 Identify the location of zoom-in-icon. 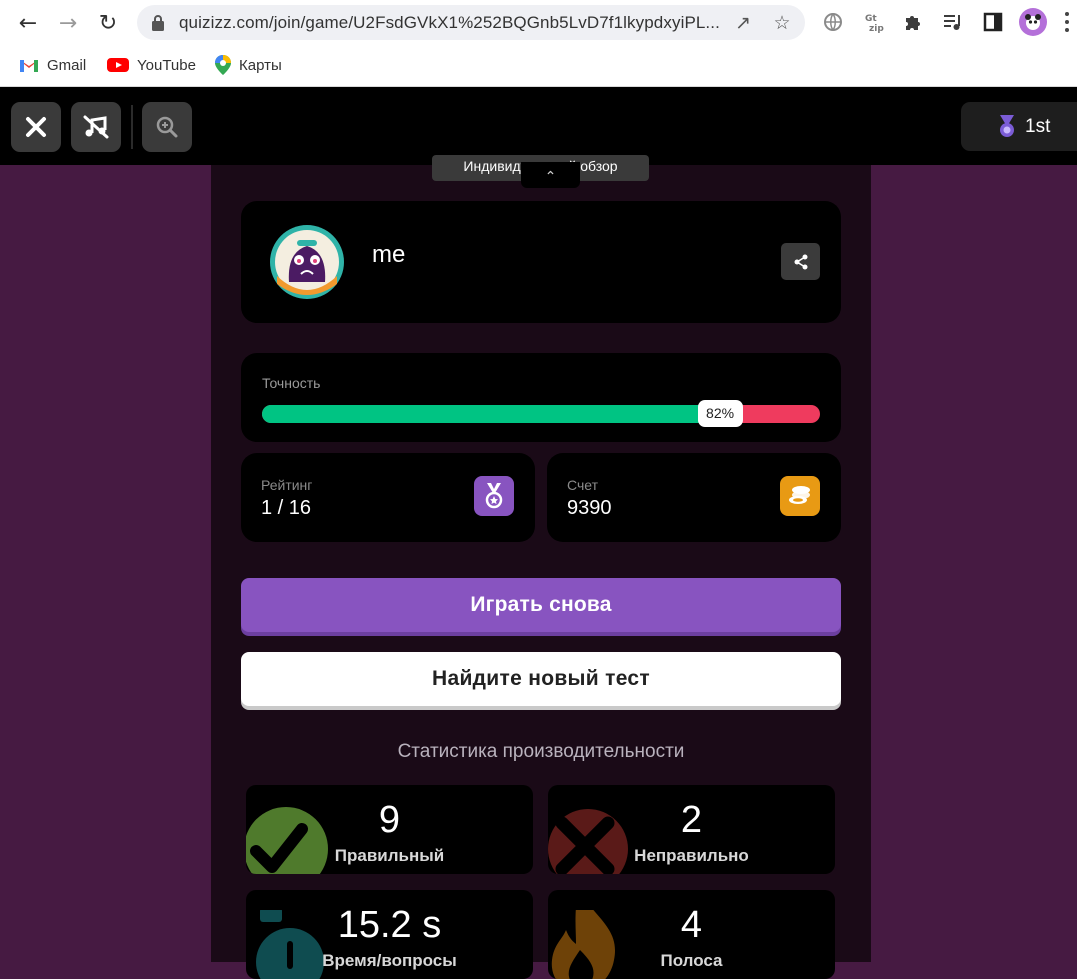
(167, 127).